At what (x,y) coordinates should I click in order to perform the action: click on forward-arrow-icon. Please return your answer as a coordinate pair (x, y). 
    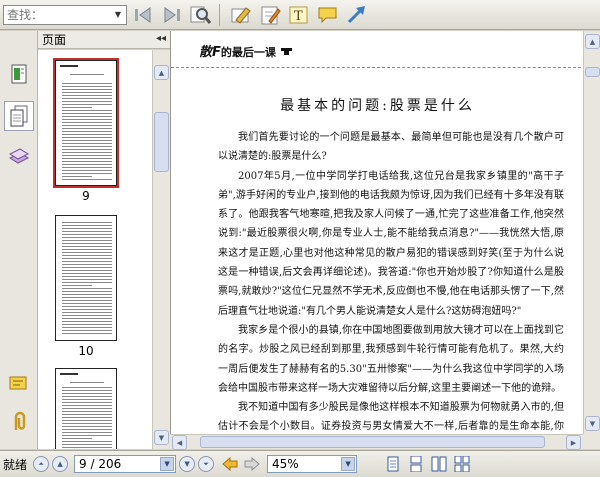
    Looking at the image, I should click on (252, 464).